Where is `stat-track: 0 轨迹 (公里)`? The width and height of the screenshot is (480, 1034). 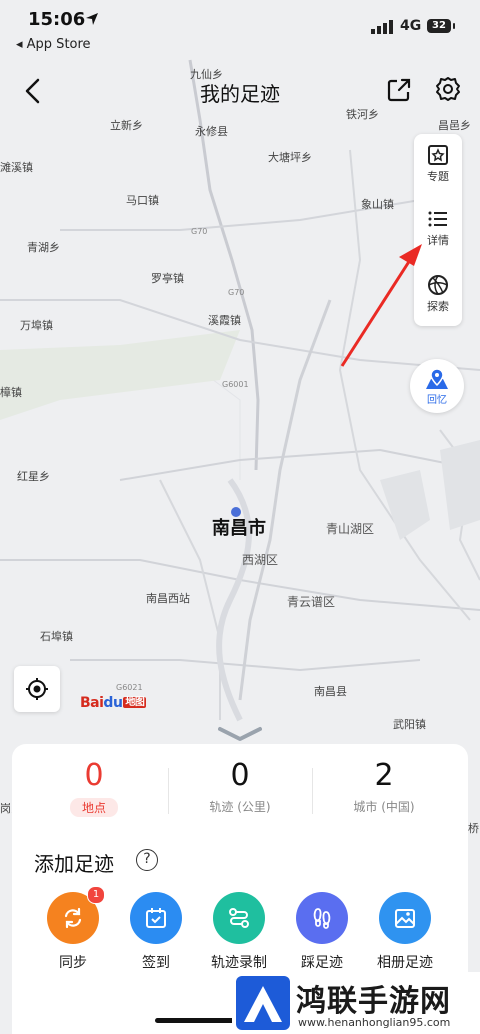 stat-track: 0 轨迹 (公里) is located at coordinates (240, 786).